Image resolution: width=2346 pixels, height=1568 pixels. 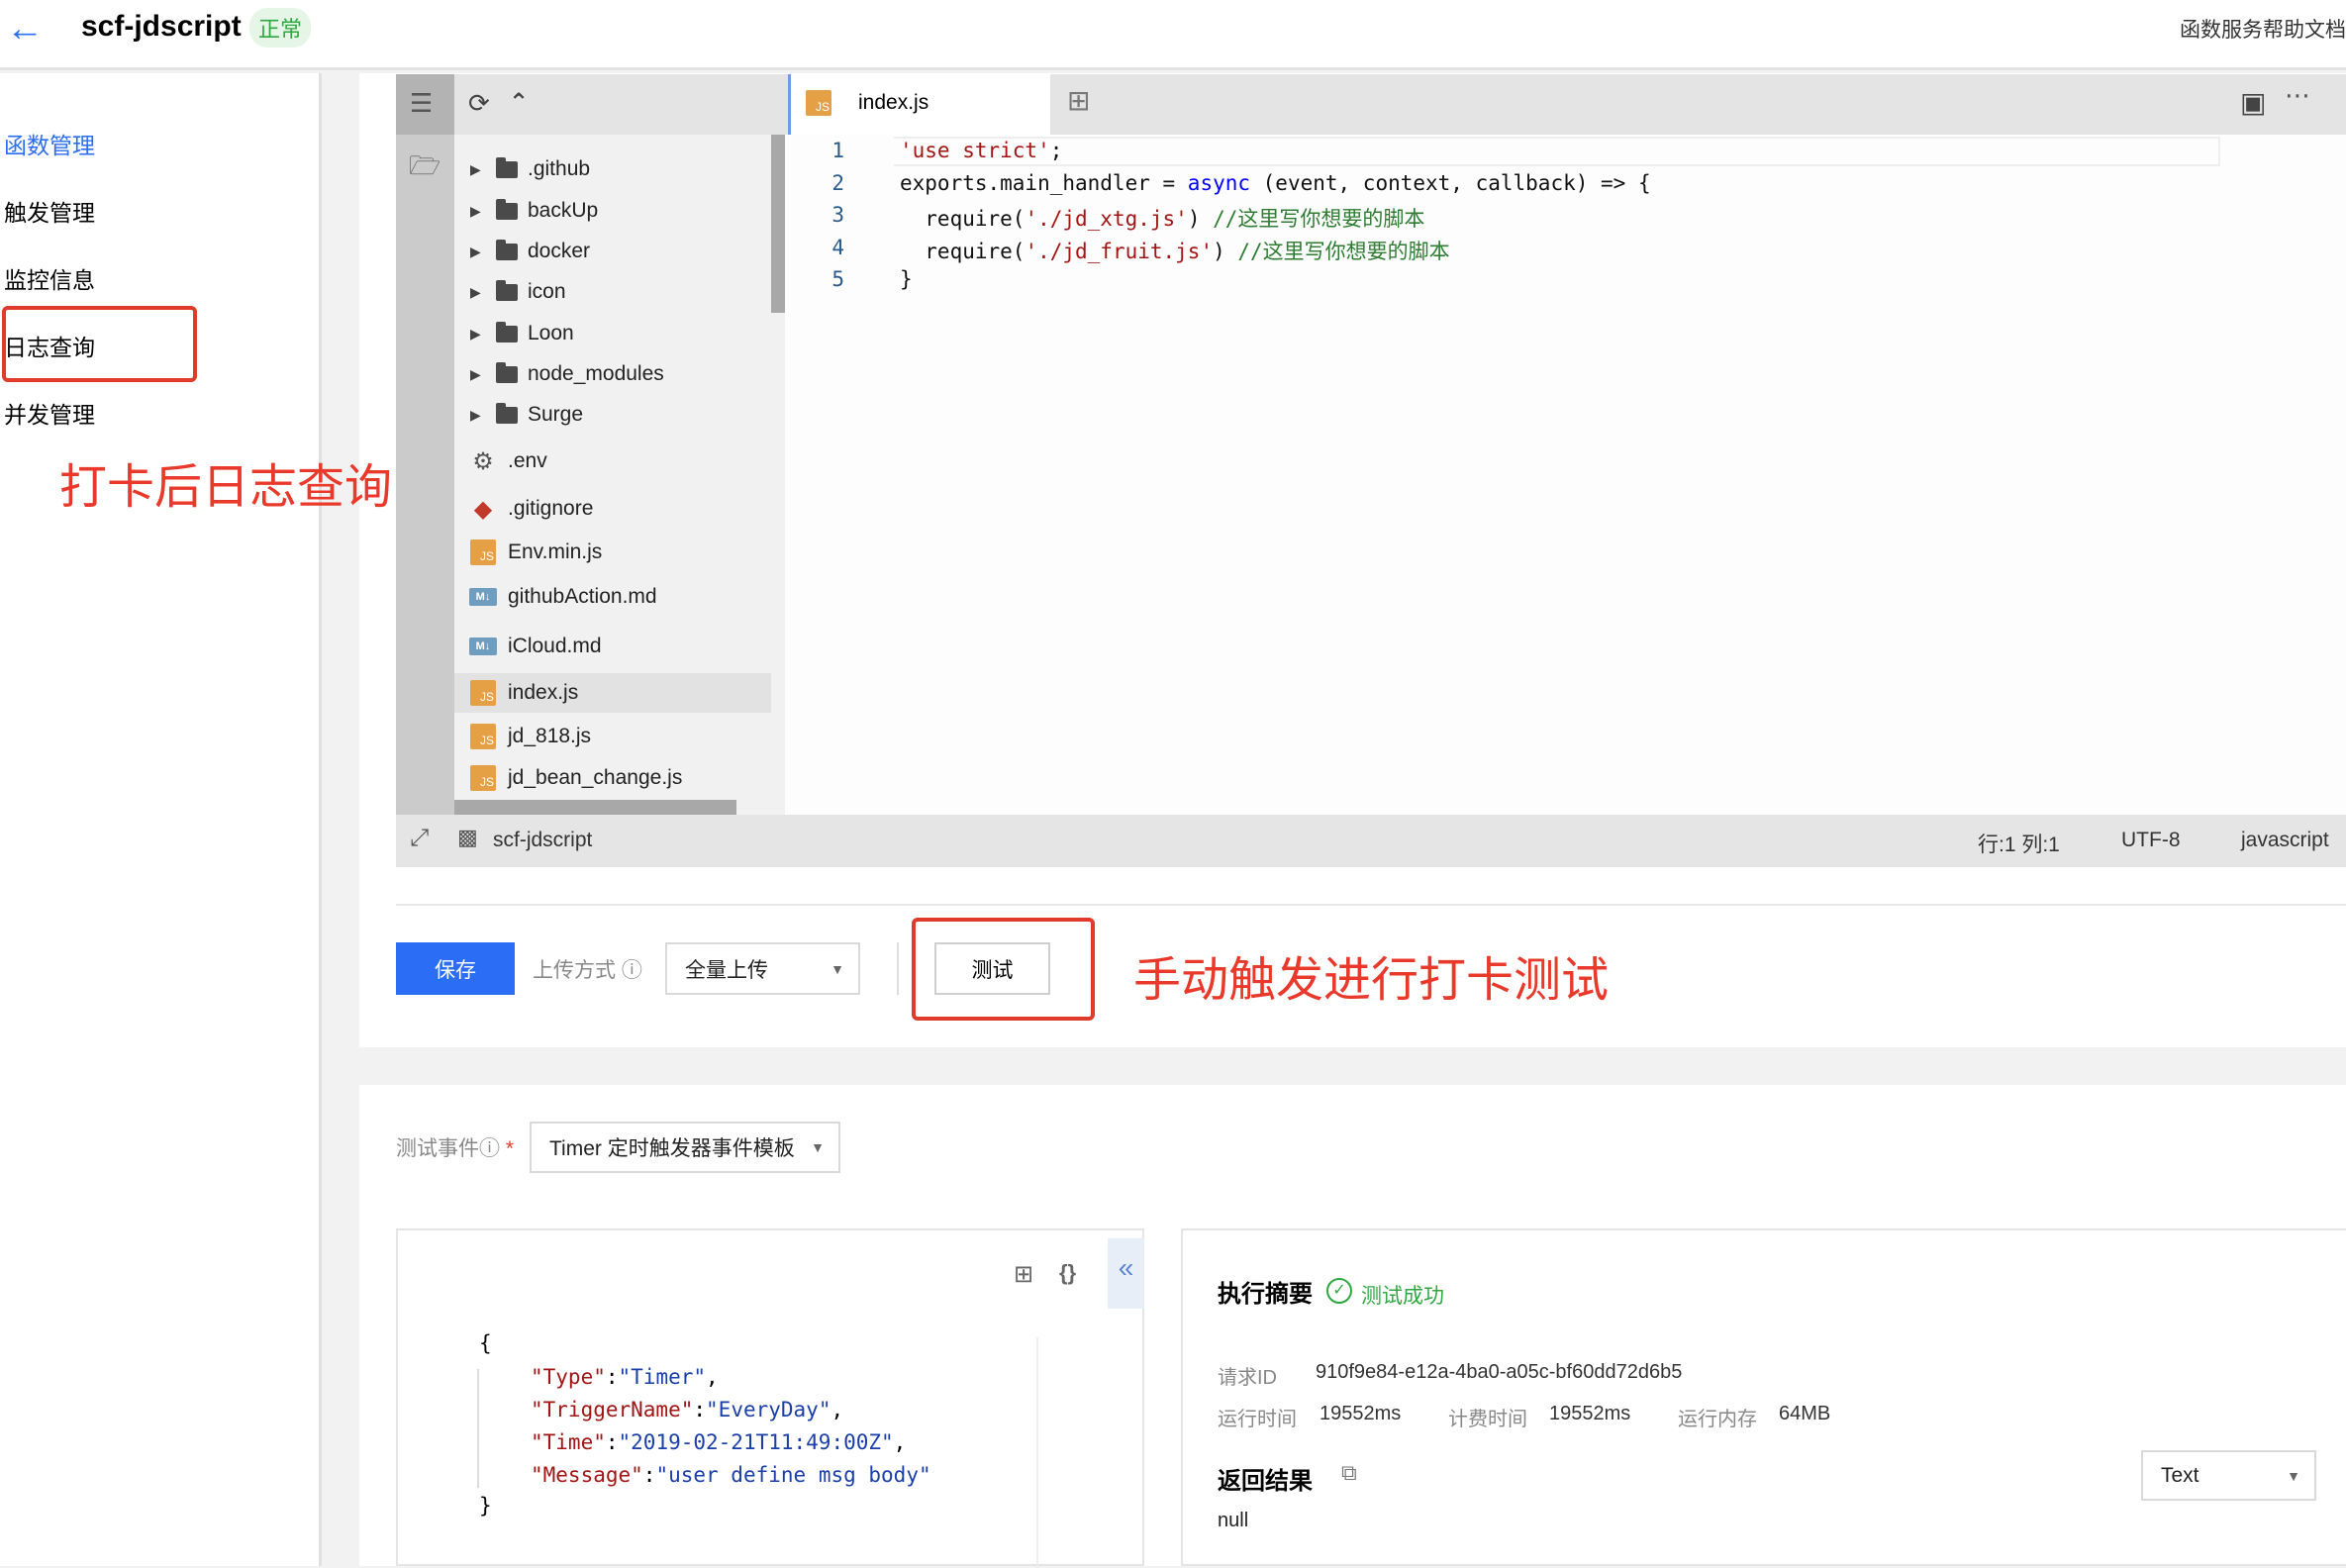 What do you see at coordinates (2228, 1475) in the screenshot?
I see `format-select: Text ▼` at bounding box center [2228, 1475].